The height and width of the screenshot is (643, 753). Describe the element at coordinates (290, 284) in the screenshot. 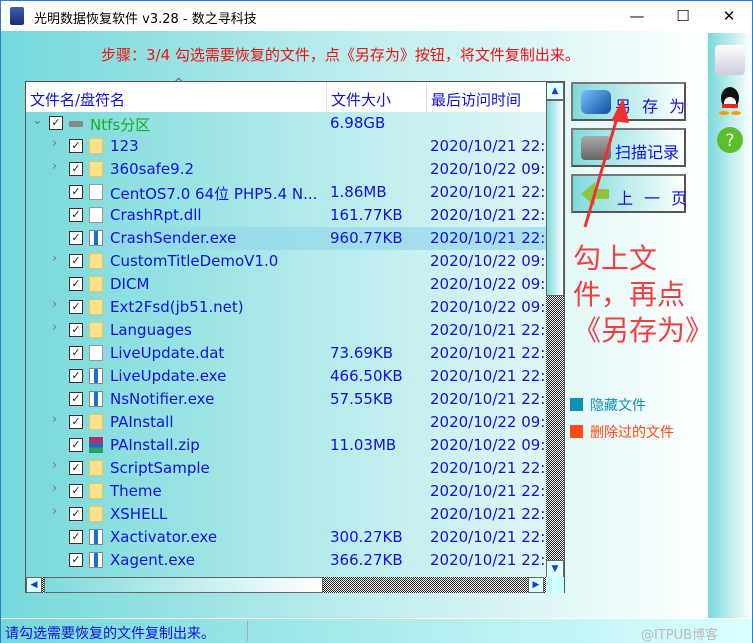

I see `table-row: ✓ DICM 2020/10/22 09:3` at that location.